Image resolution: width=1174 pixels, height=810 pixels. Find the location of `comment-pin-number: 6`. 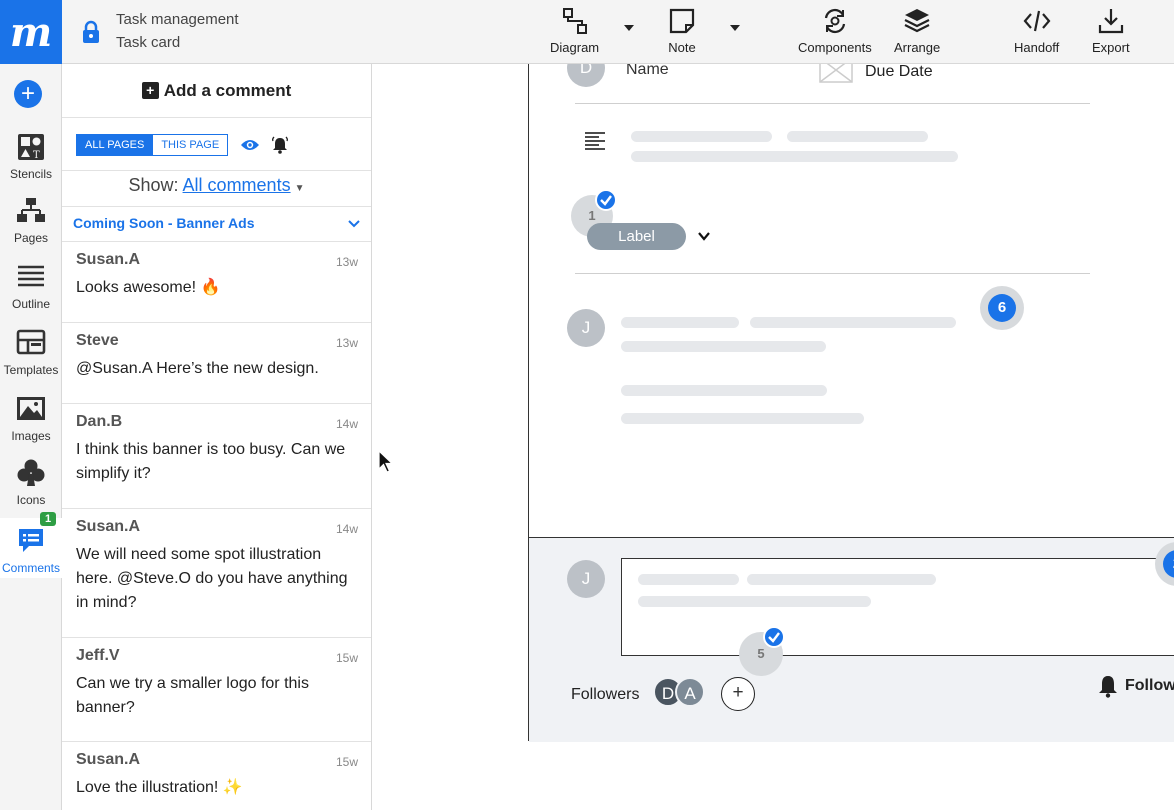

comment-pin-number: 6 is located at coordinates (1002, 308).